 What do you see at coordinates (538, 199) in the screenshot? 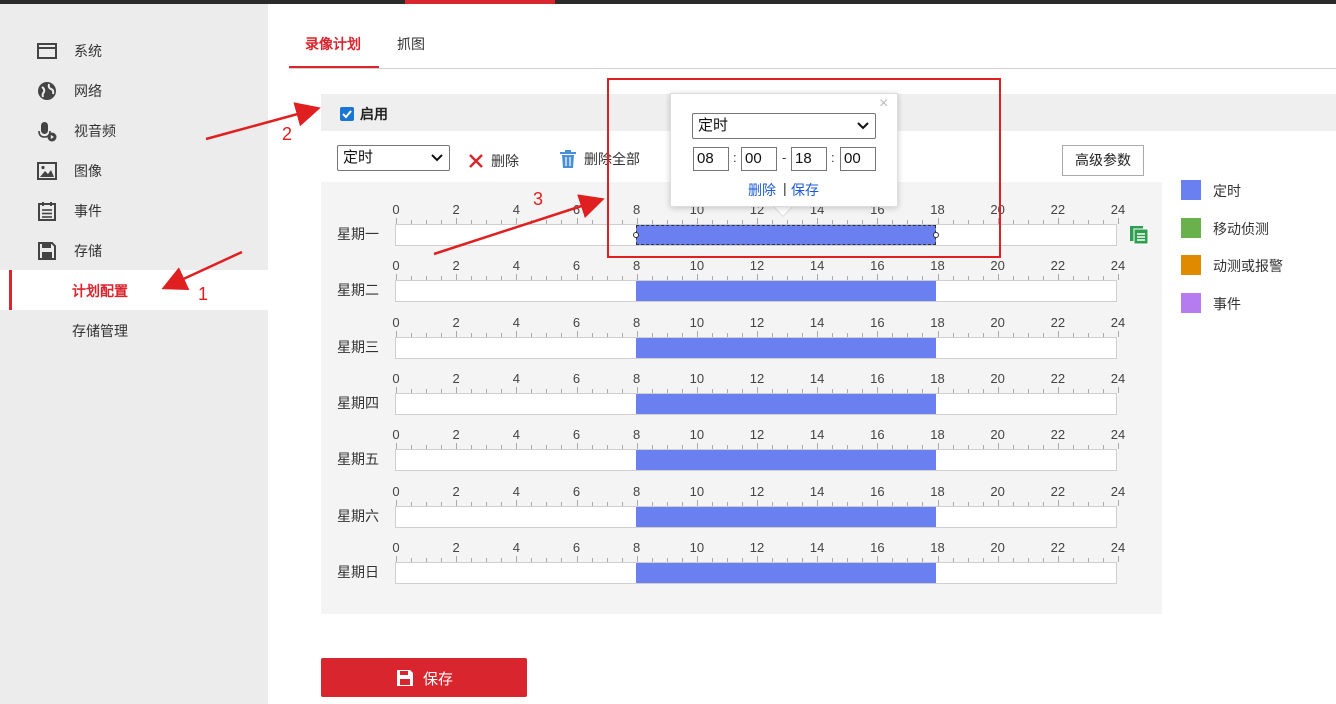
I see `annotation-number-3: 3` at bounding box center [538, 199].